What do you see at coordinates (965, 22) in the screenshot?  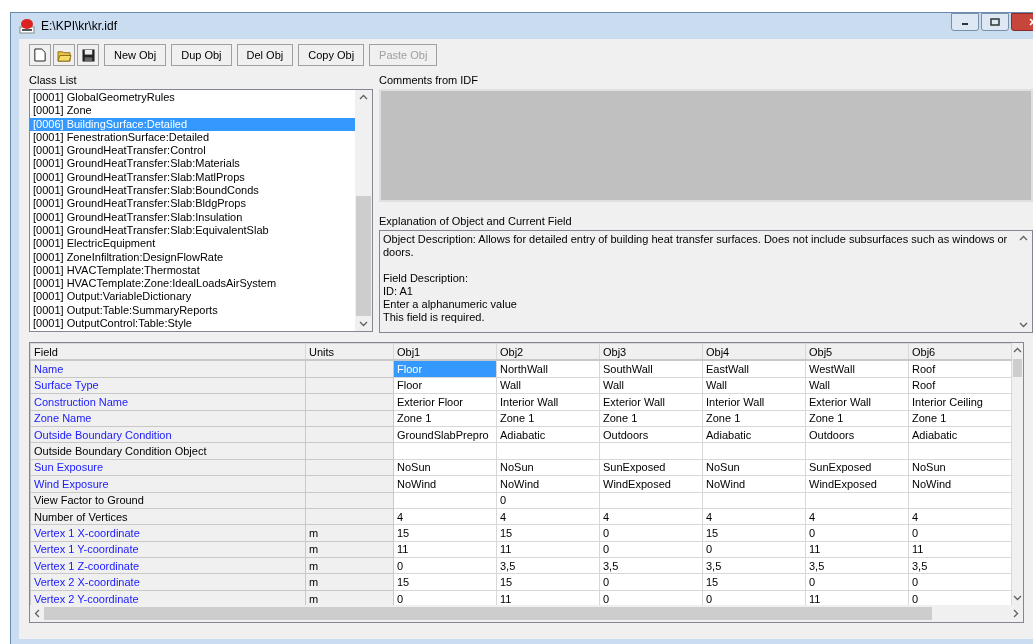 I see `minimize-button` at bounding box center [965, 22].